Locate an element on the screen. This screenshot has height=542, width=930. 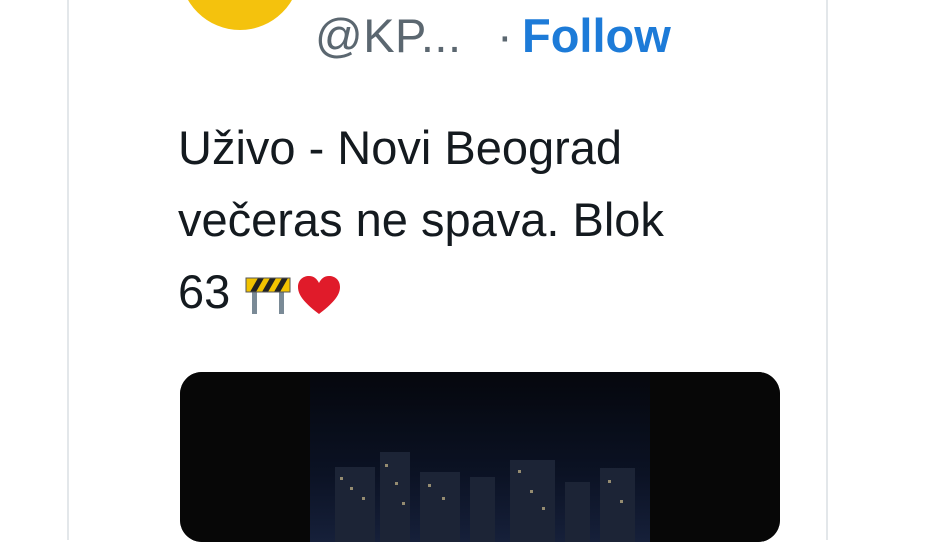
construction-barrier-icon is located at coordinates (268, 295).